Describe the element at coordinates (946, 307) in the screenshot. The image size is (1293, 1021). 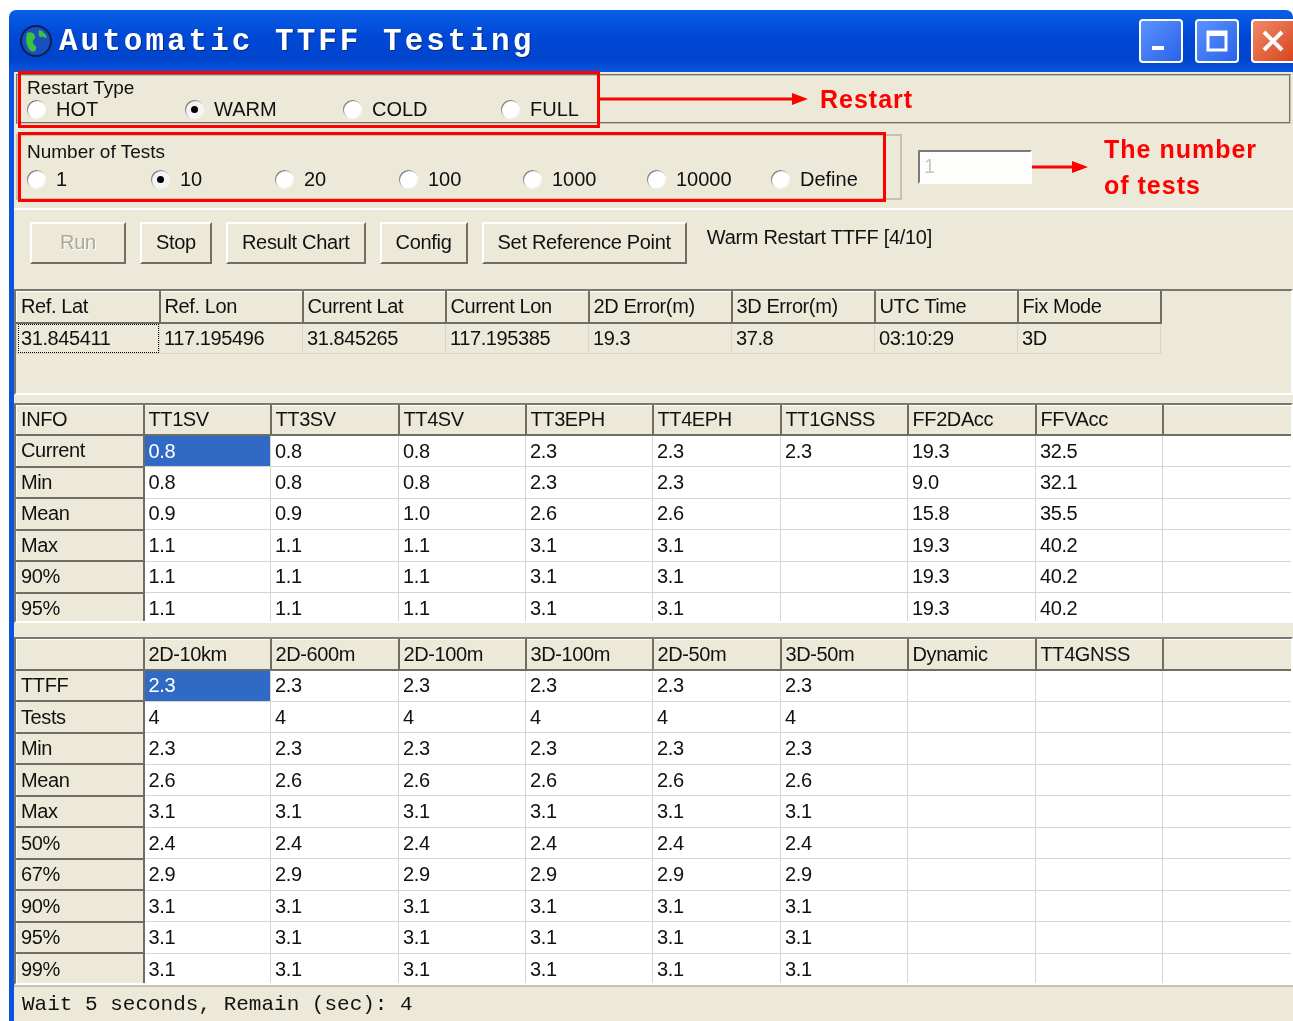
I see `column-header: UTC Time` at that location.